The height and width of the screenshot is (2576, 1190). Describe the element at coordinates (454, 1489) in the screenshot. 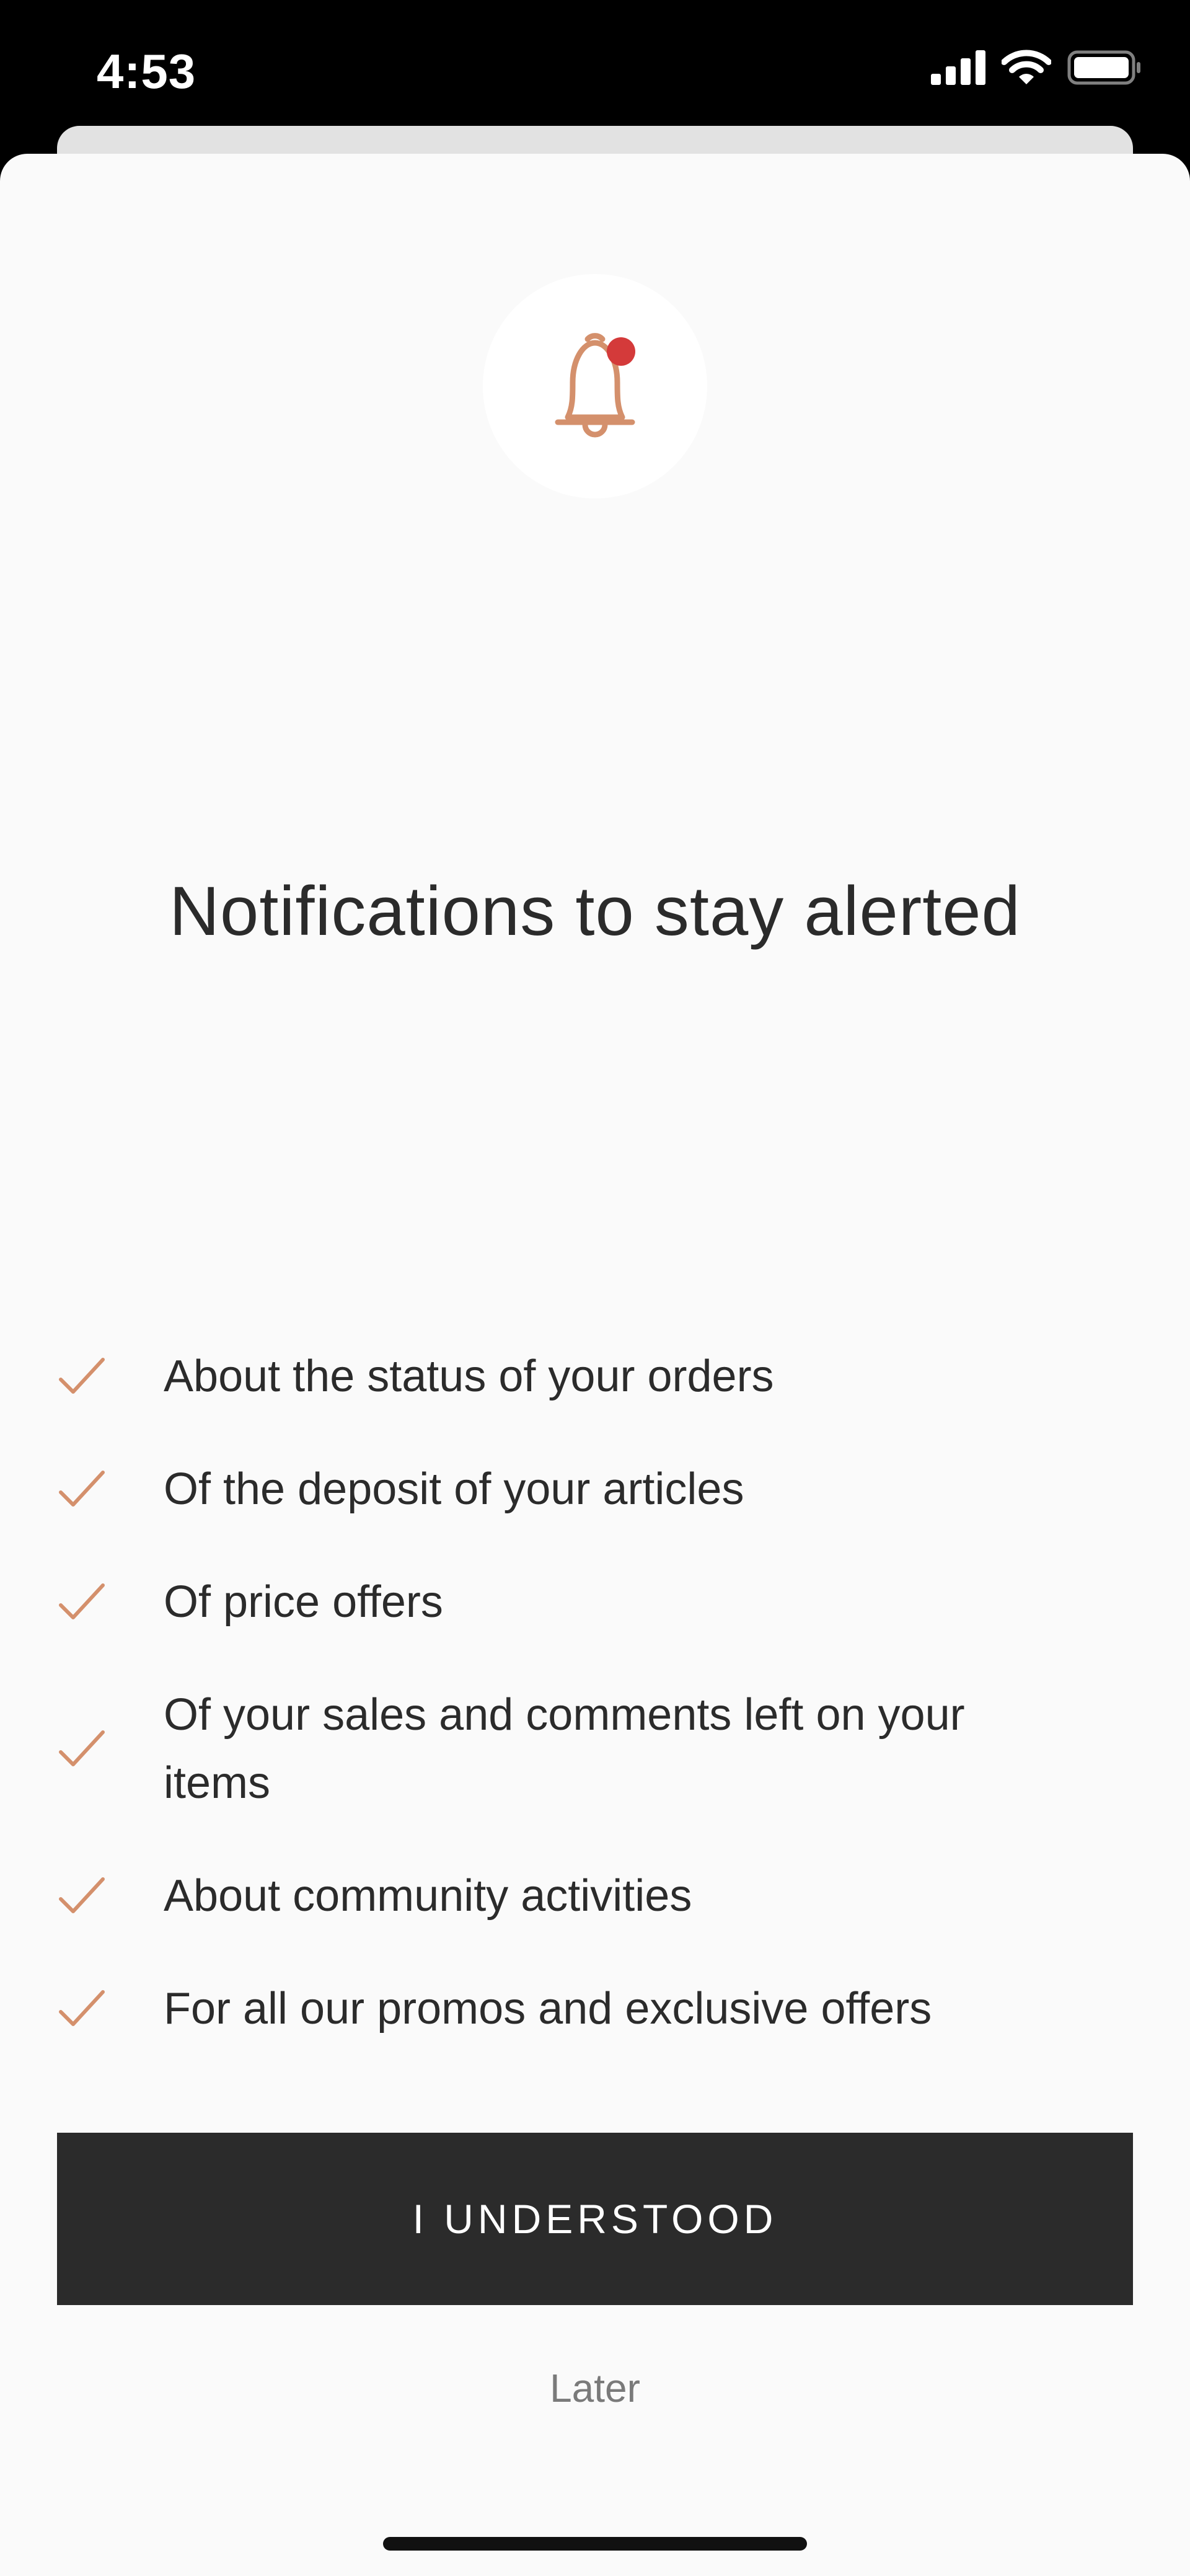

I see `benefit-text: Of the deposit of your articles` at that location.